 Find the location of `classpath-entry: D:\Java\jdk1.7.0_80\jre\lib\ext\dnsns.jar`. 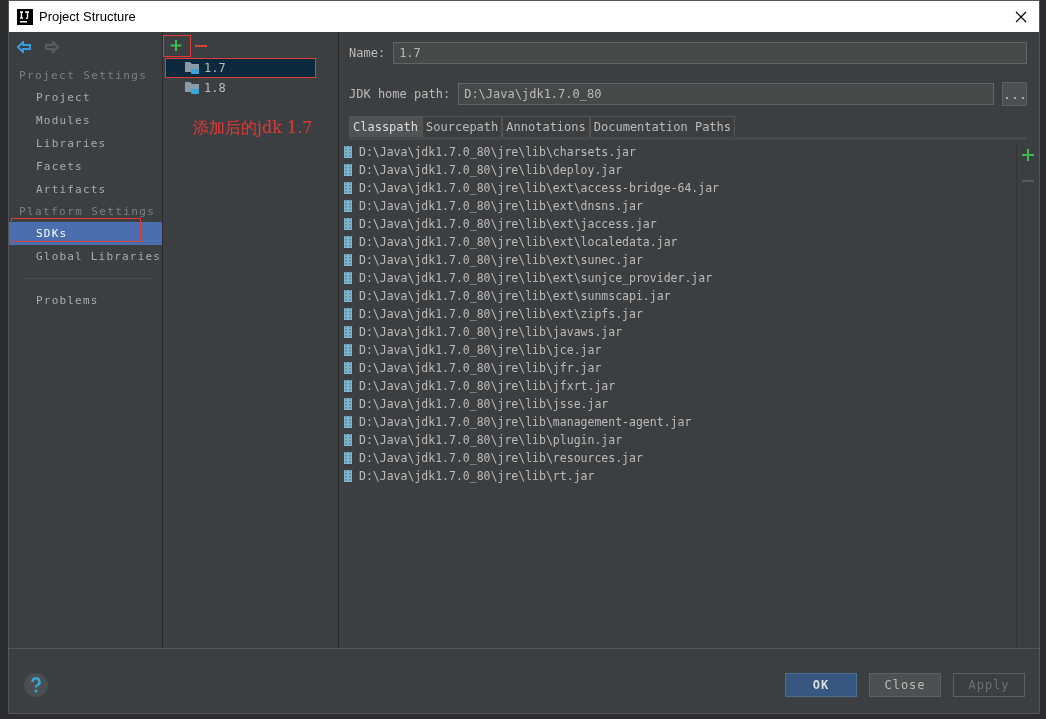

classpath-entry: D:\Java\jdk1.7.0_80\jre\lib\ext\dnsns.jar is located at coordinates (501, 206).